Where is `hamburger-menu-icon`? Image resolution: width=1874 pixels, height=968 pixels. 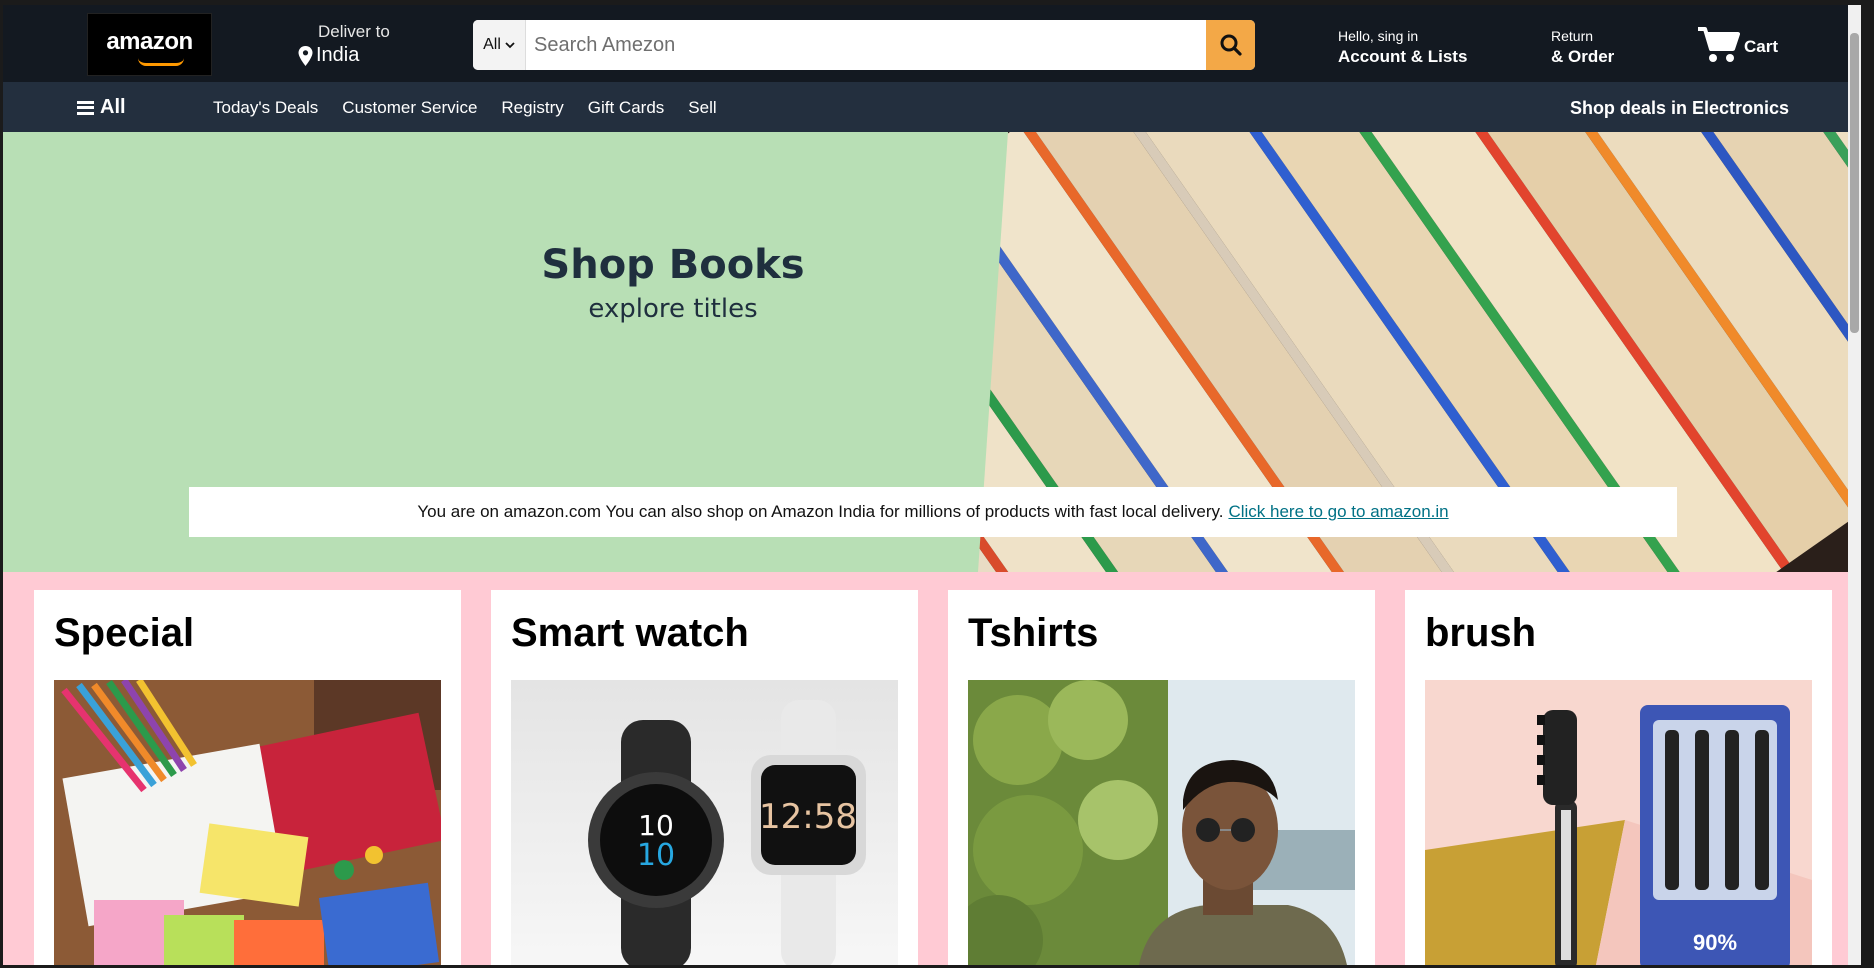 hamburger-menu-icon is located at coordinates (85, 107).